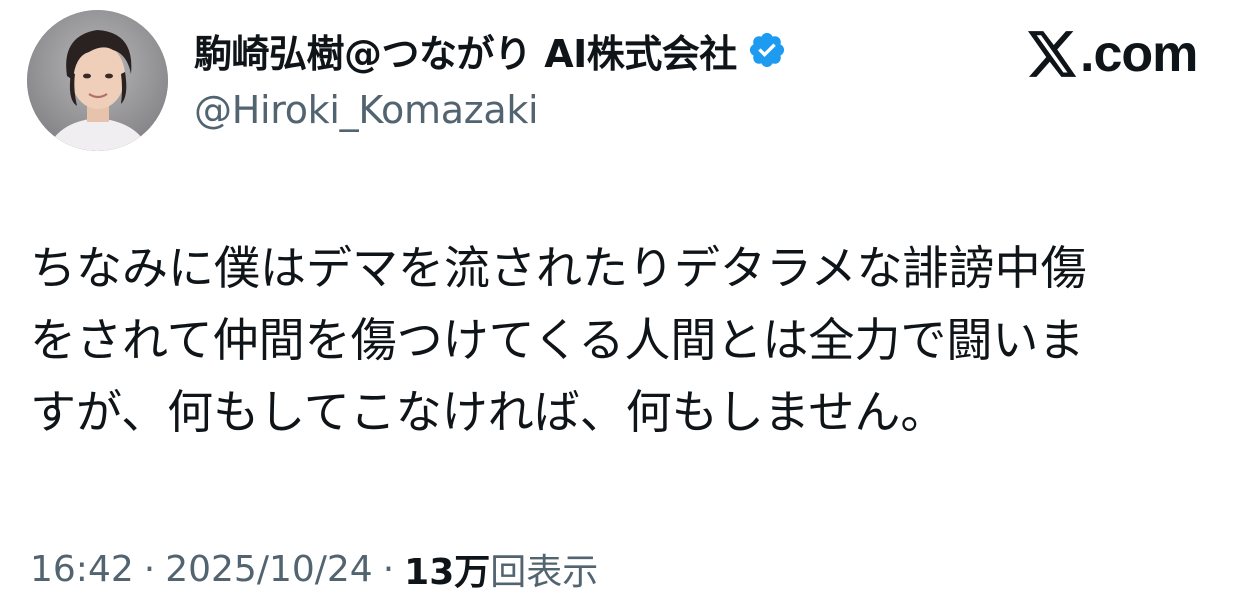 The image size is (1258, 606). What do you see at coordinates (82, 569) in the screenshot?
I see `tweet-time: 16:42` at bounding box center [82, 569].